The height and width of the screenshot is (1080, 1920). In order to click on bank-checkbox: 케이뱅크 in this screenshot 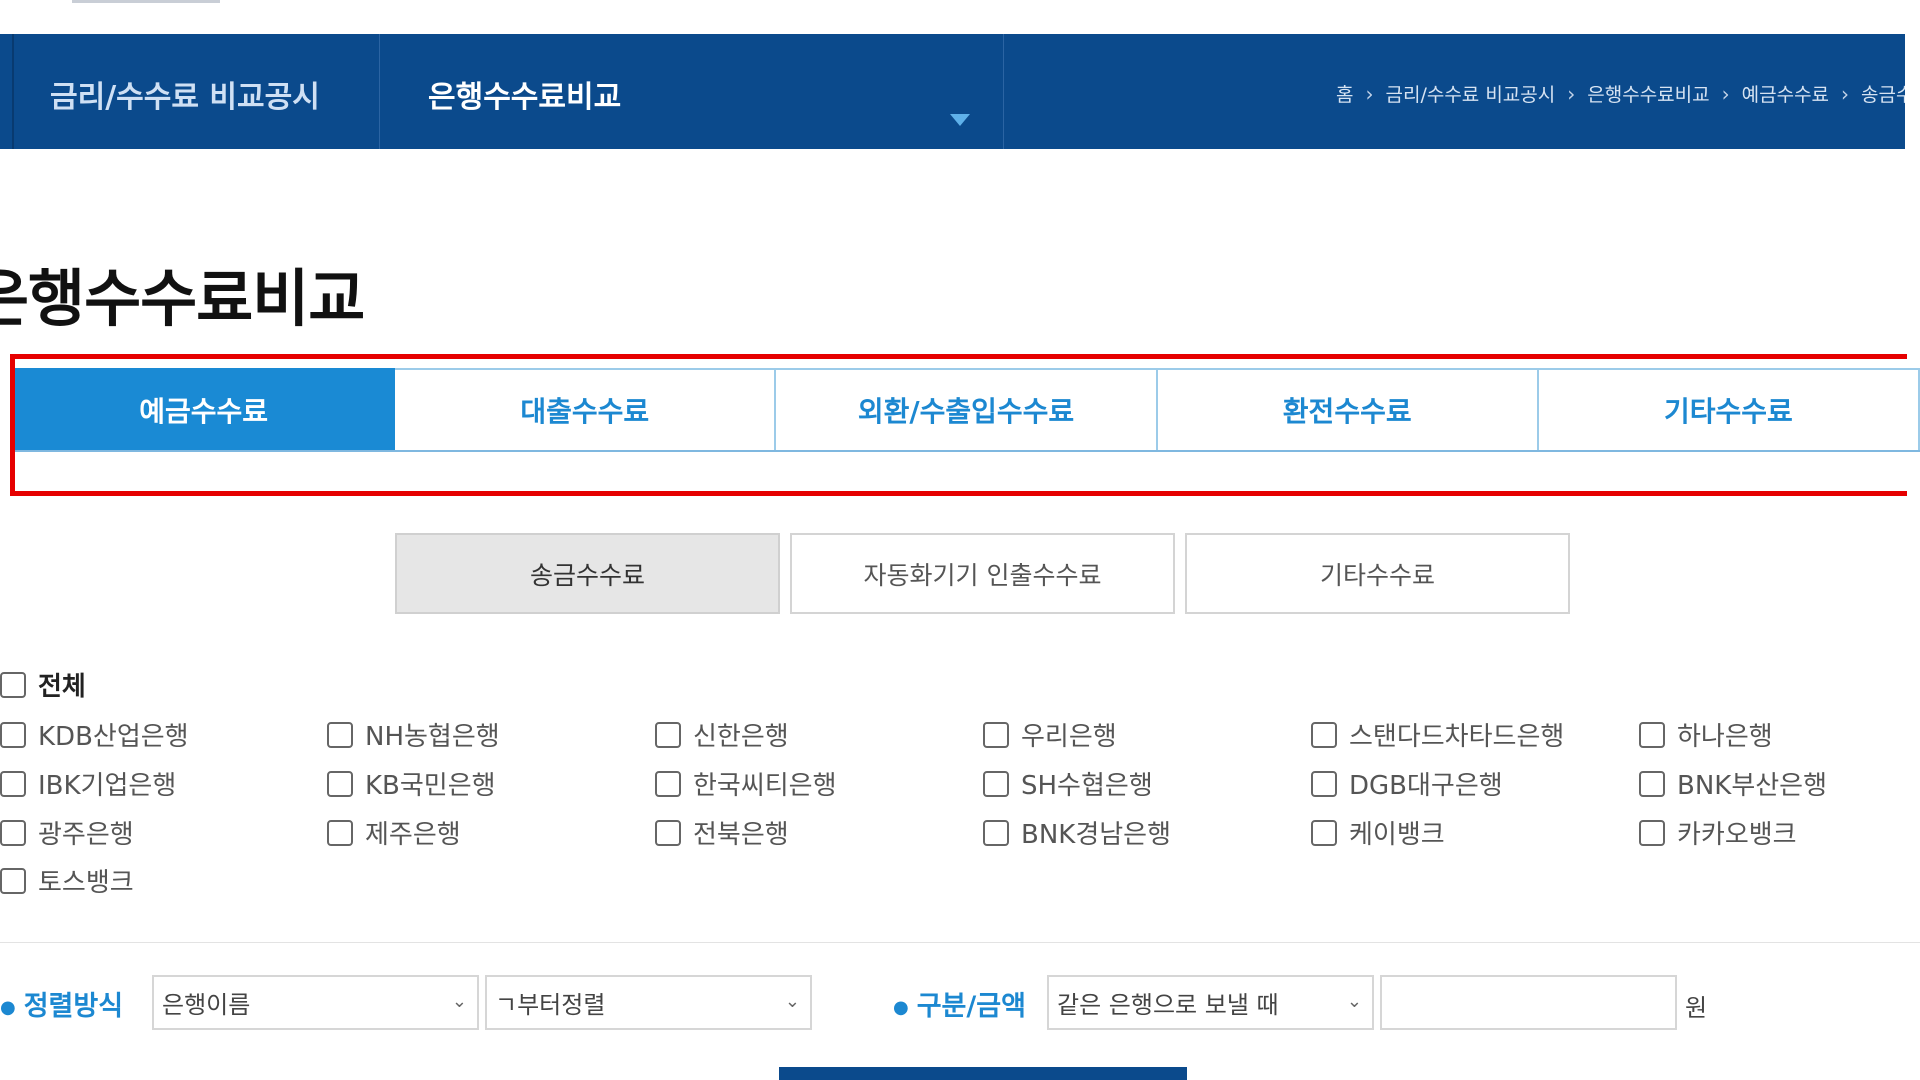, I will do `click(1378, 832)`.